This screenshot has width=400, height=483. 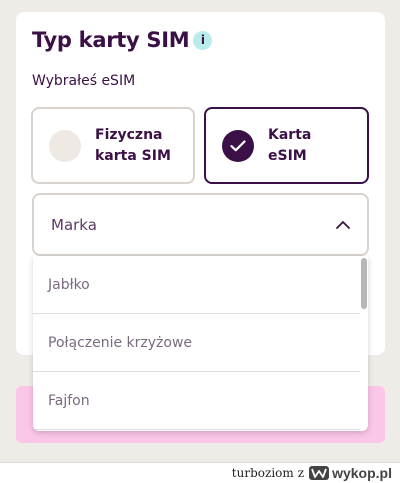 What do you see at coordinates (200, 472) in the screenshot?
I see `watermark-footer: turboziom z wykop.pl` at bounding box center [200, 472].